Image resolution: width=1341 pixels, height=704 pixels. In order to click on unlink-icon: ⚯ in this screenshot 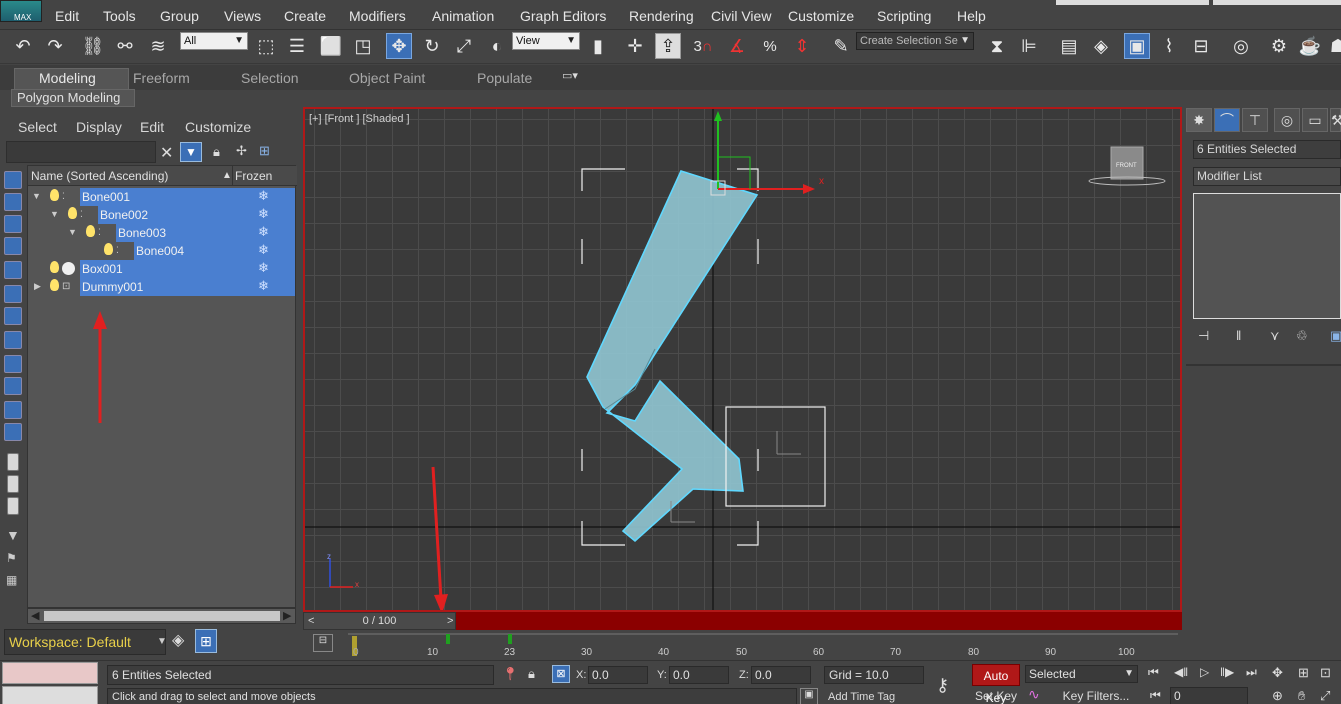, I will do `click(125, 46)`.